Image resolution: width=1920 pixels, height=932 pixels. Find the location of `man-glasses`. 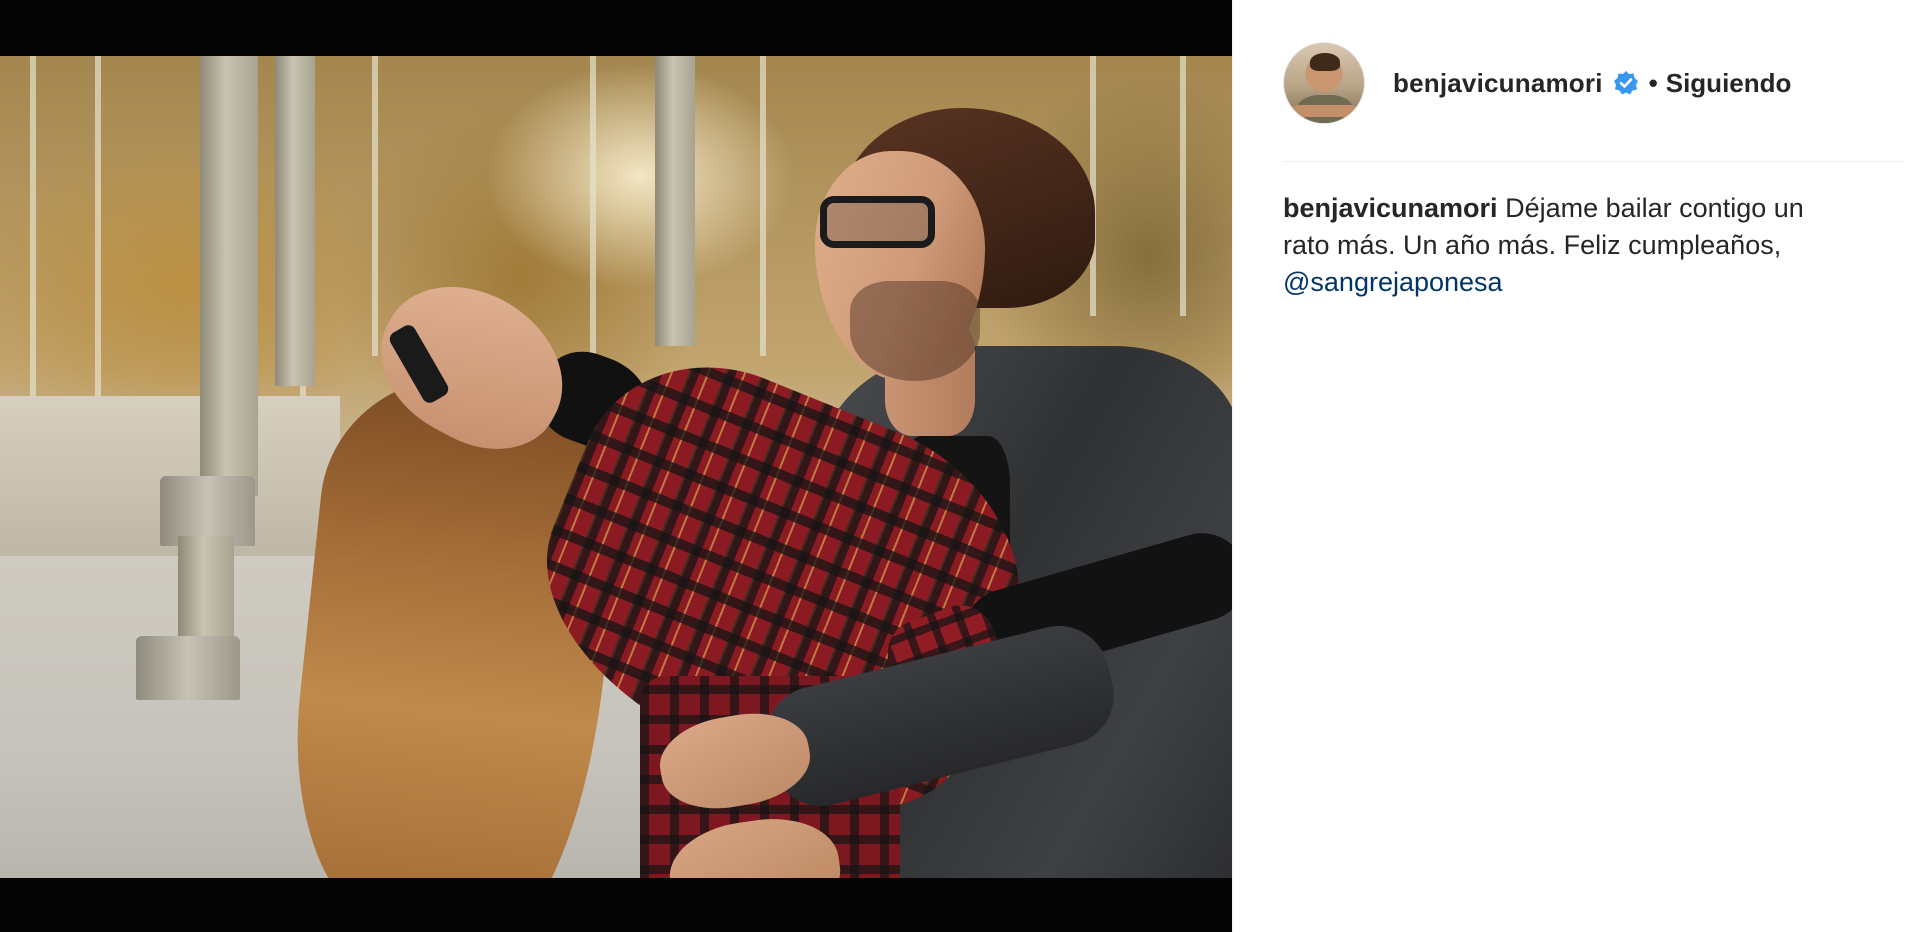

man-glasses is located at coordinates (877, 222).